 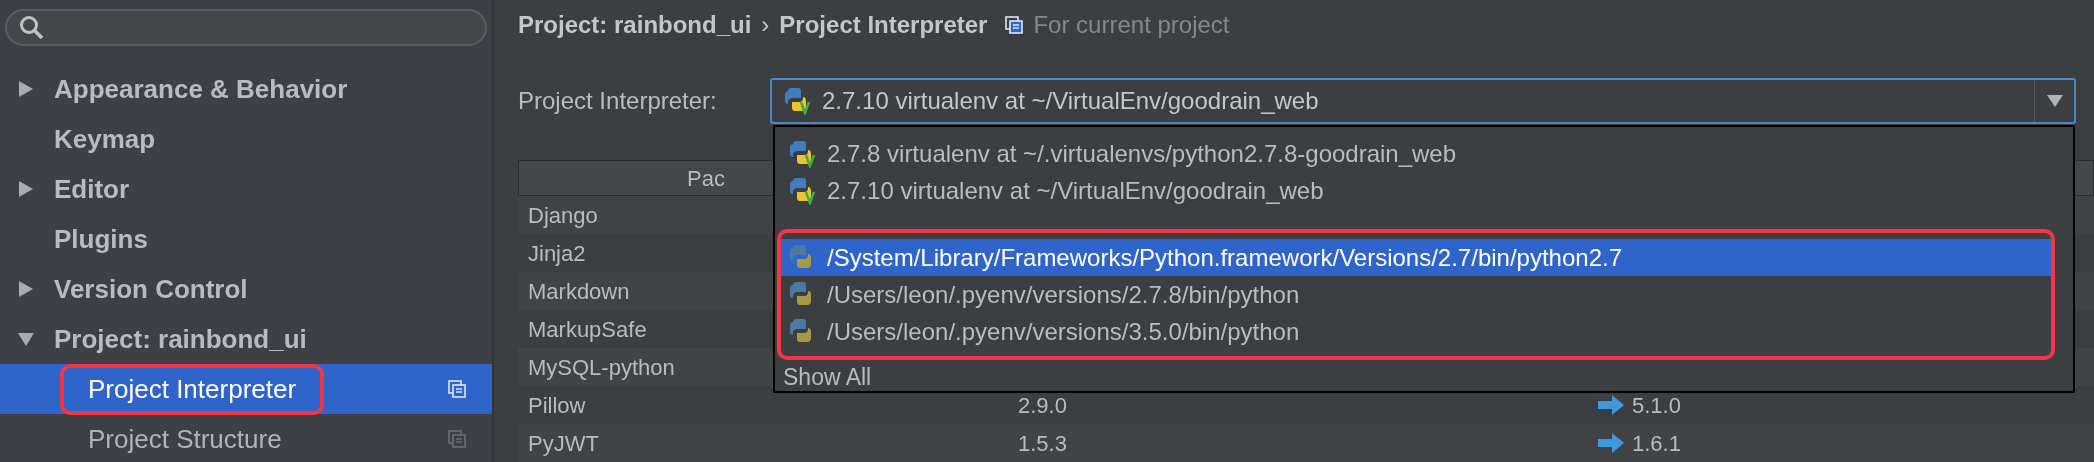 I want to click on interpreter-option: /System/Library/Frameworks/Python.framework/Versions/2.7/bin/python2.7, so click(x=1416, y=257).